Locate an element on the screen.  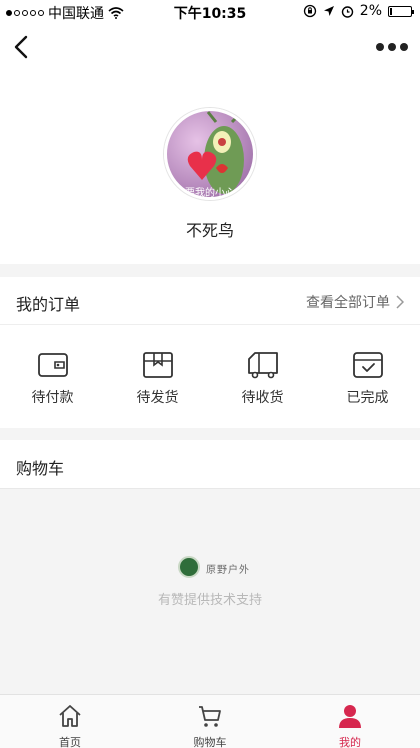
tab-cart-label: 购物车 is located at coordinates (210, 742).